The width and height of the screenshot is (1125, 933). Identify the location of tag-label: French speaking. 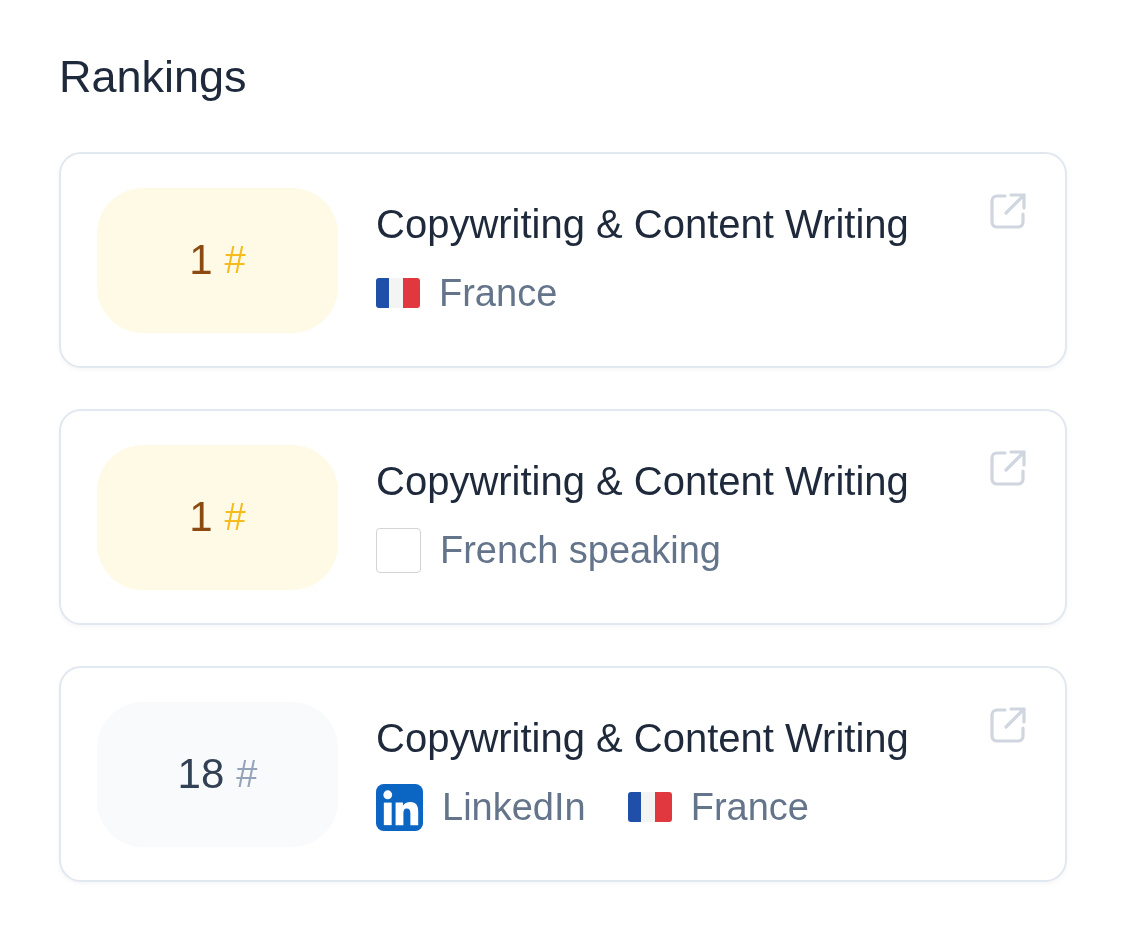
(580, 550).